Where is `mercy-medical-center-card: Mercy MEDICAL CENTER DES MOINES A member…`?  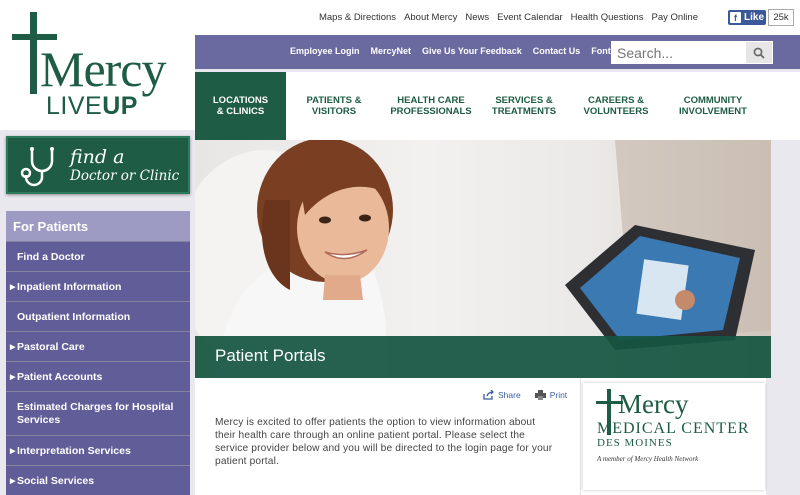
mercy-medical-center-card: Mercy MEDICAL CENTER DES MOINES A member… is located at coordinates (673, 436).